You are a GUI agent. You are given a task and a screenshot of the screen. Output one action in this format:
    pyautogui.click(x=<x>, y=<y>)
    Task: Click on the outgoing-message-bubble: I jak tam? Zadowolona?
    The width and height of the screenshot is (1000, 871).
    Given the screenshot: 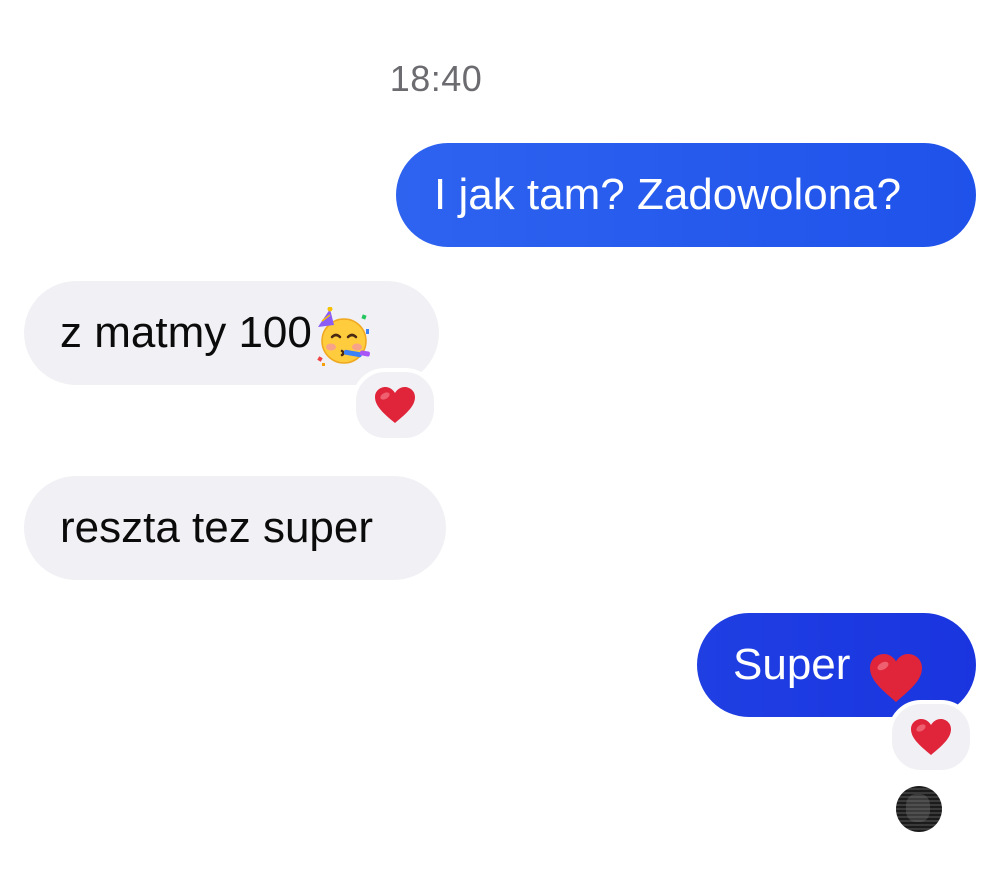 What is the action you would take?
    pyautogui.click(x=686, y=195)
    